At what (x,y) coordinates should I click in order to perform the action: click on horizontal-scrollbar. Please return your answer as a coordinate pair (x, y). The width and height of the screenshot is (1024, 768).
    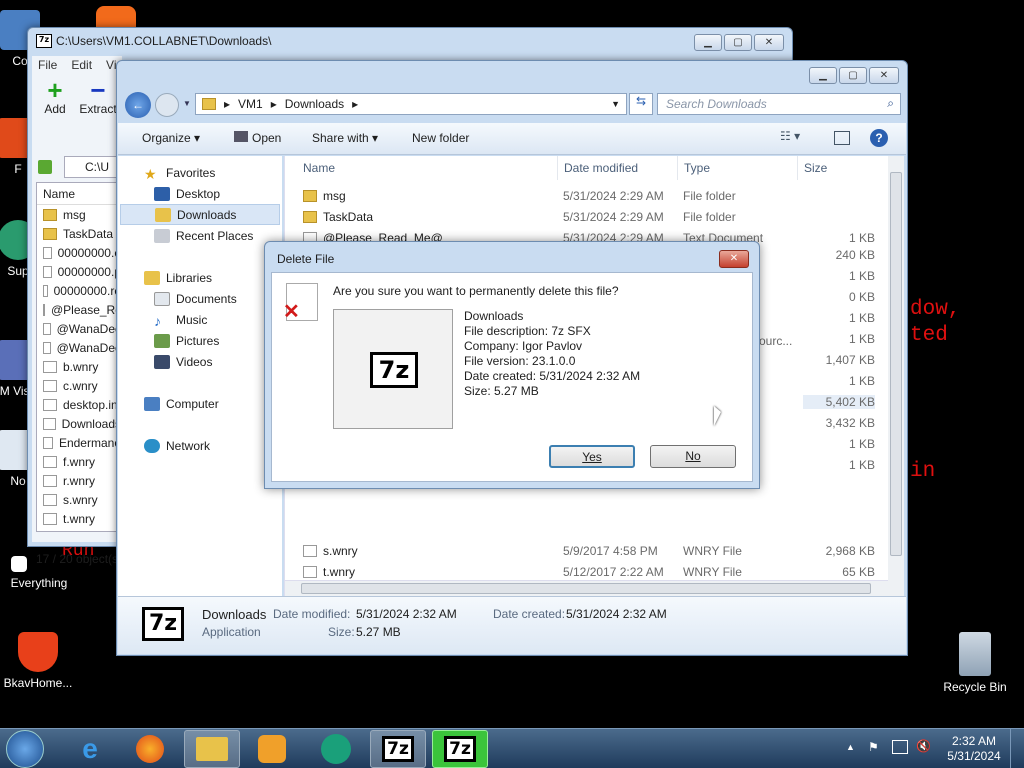
    Looking at the image, I should click on (587, 588).